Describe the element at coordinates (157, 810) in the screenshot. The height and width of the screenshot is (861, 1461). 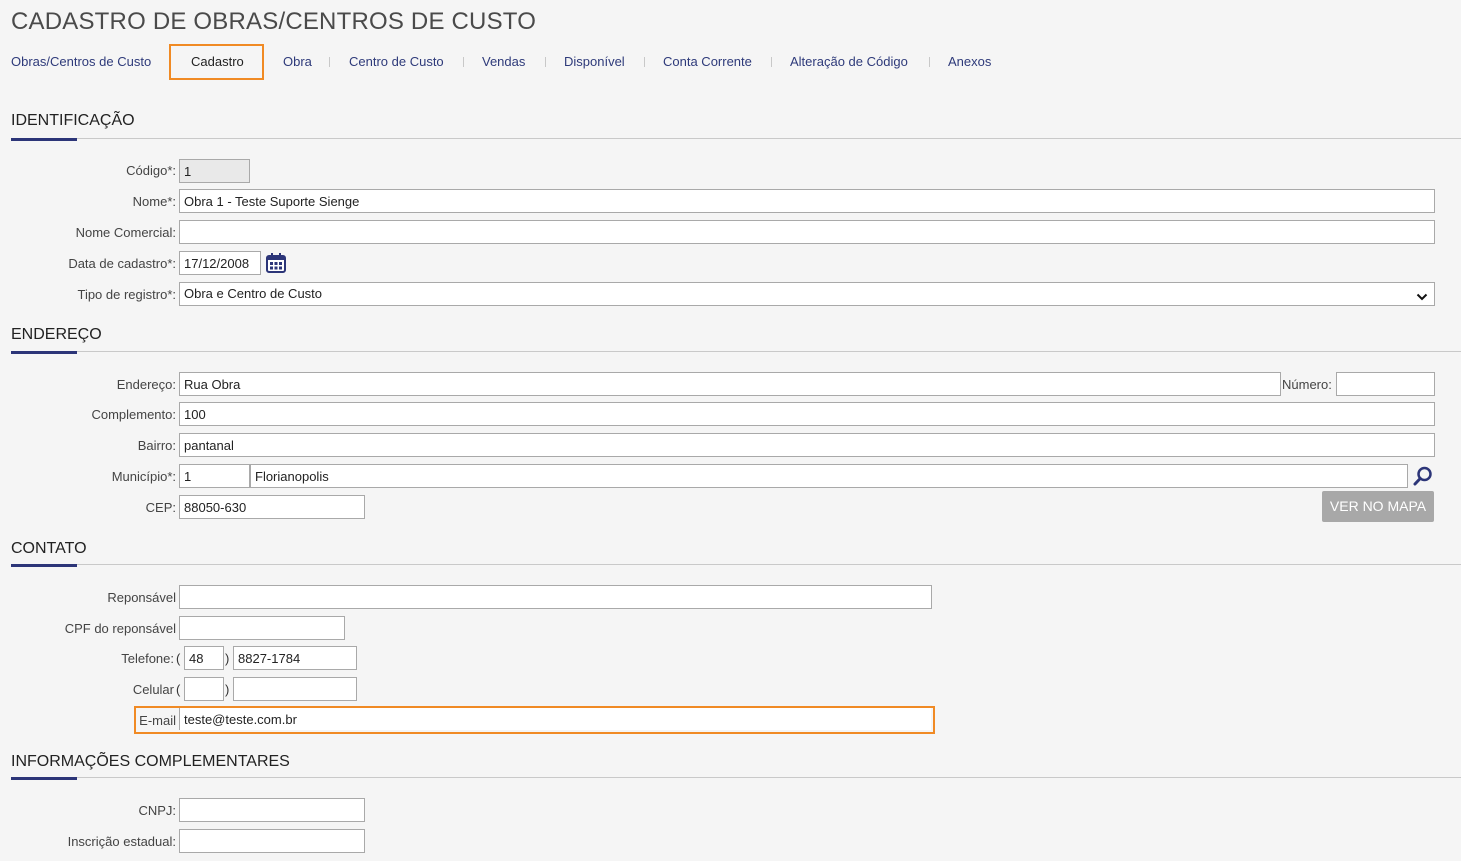
I see `cnpj-label: CNPJ:` at that location.